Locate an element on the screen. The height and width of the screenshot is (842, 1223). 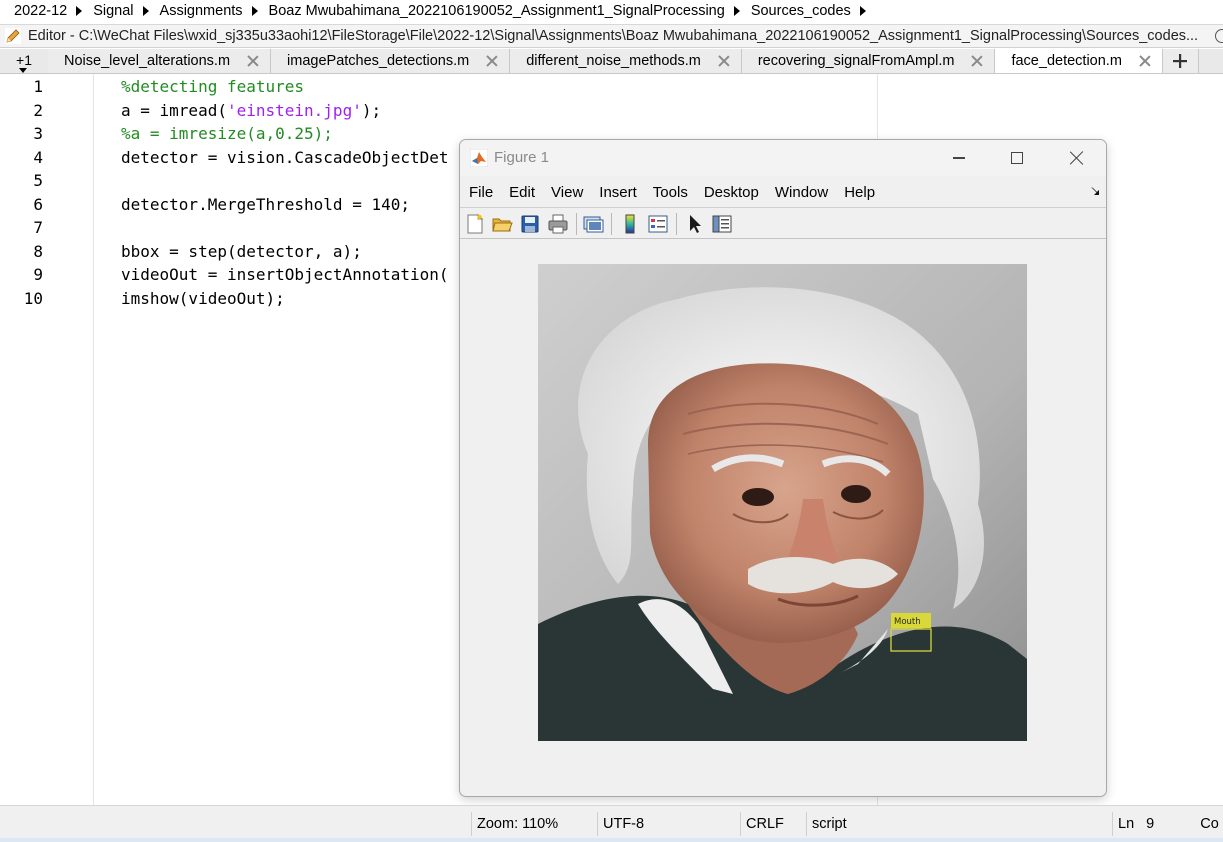
pencil-icon is located at coordinates (13, 36).